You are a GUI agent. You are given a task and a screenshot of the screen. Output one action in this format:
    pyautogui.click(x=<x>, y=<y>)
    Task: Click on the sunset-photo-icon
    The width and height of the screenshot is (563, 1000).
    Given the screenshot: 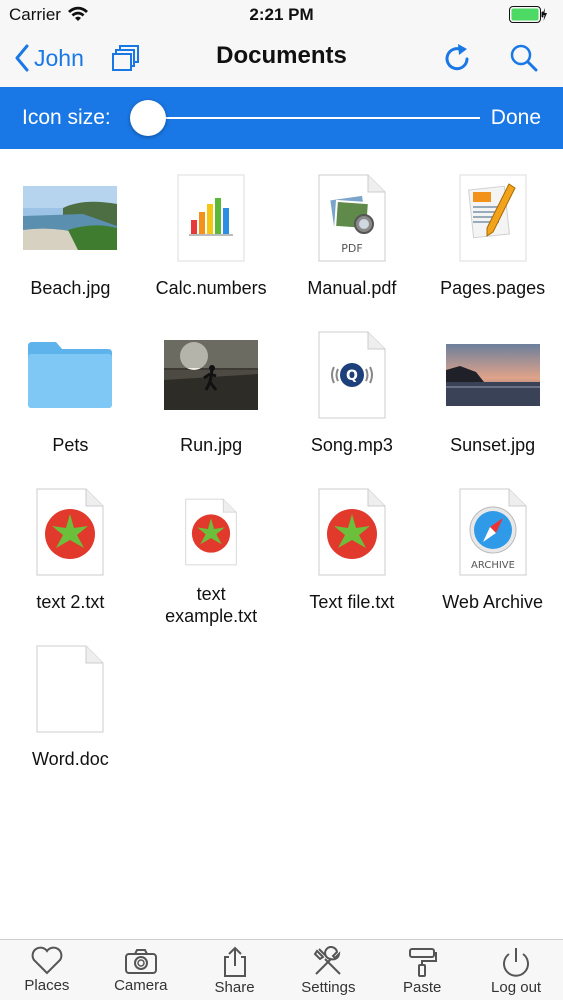 What is the action you would take?
    pyautogui.click(x=492, y=375)
    